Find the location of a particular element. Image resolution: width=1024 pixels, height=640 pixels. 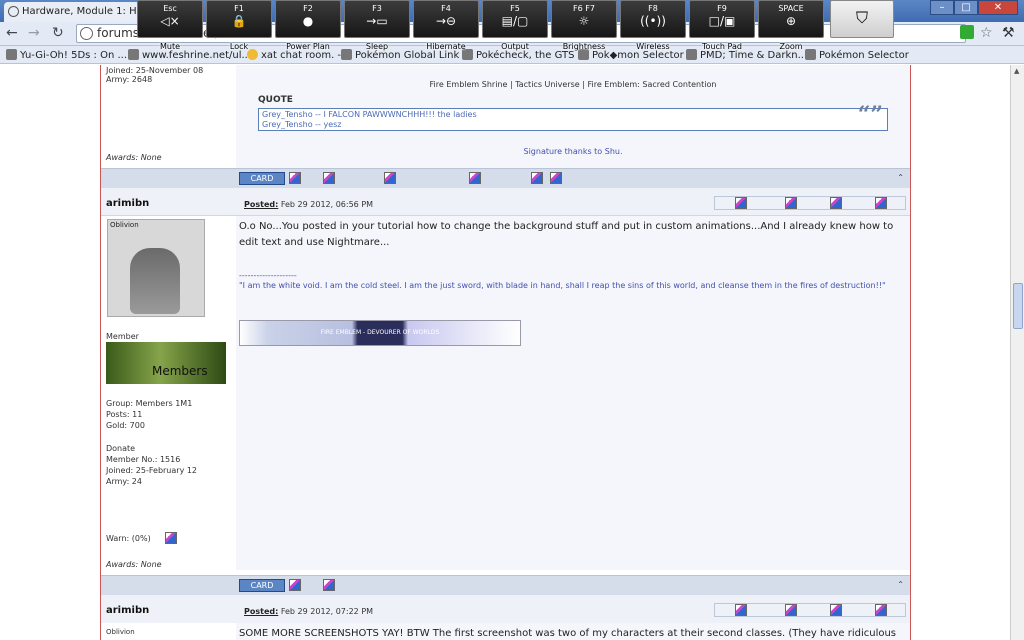

mute-icon: ◁× is located at coordinates (170, 21).